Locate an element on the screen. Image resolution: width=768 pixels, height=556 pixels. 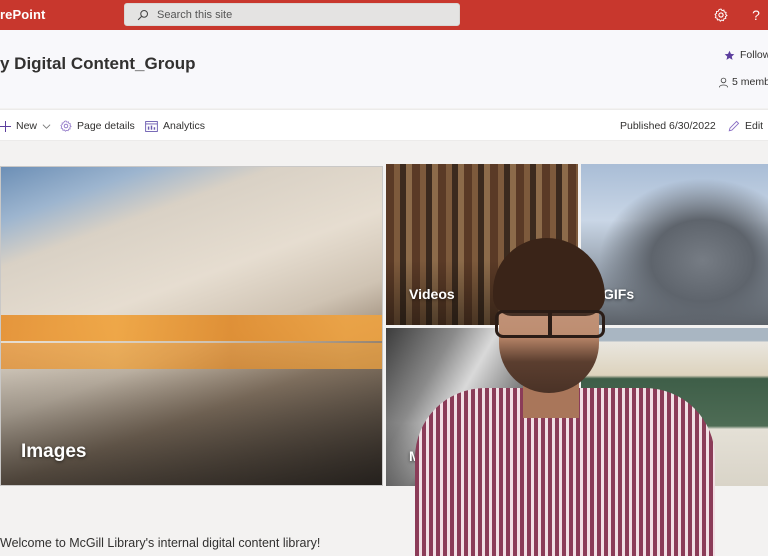
new-button: New is located at coordinates (25, 126).